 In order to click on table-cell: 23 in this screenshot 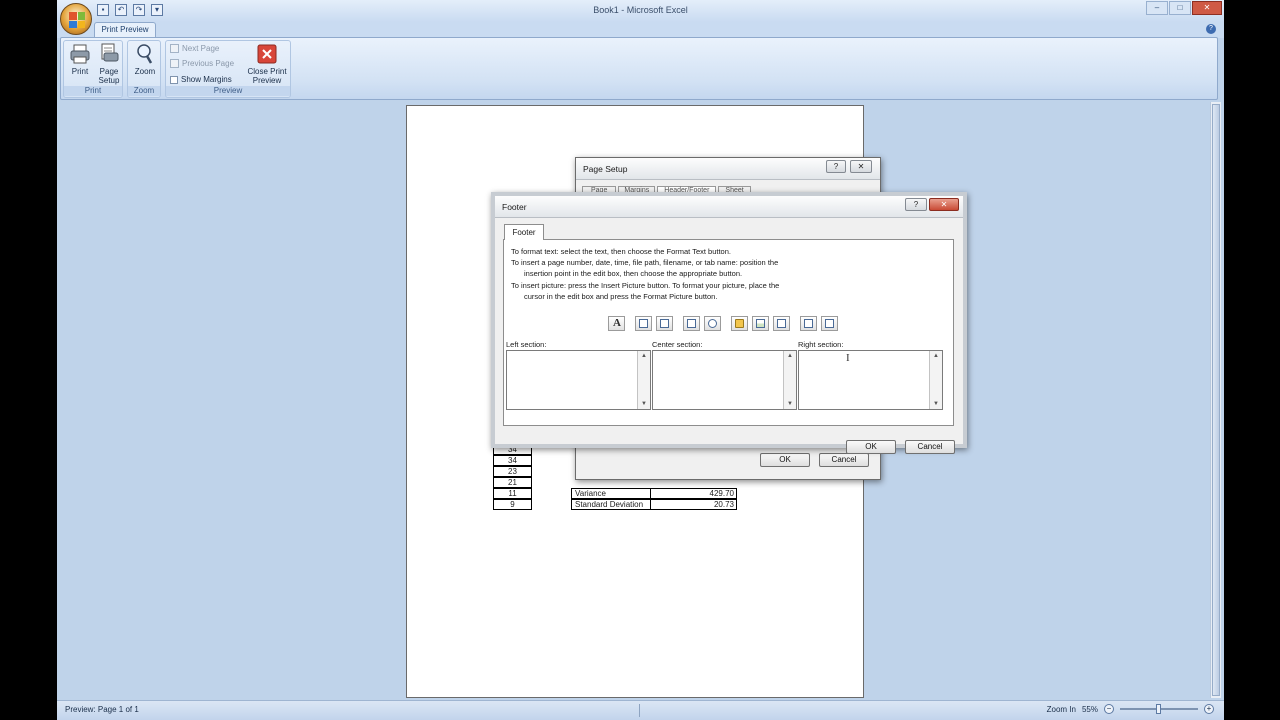, I will do `click(512, 471)`.